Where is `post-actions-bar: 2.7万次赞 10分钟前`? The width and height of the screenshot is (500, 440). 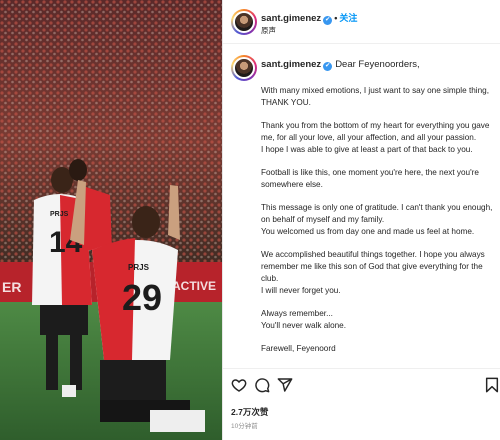
post-actions-bar: 2.7万次赞 10分钟前 is located at coordinates (361, 404).